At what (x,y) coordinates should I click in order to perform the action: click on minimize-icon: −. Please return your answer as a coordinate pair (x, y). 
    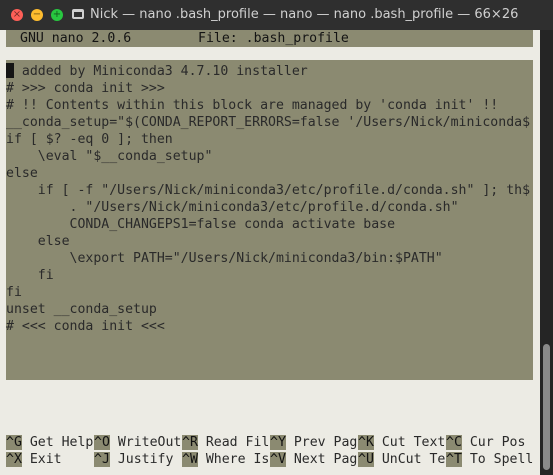
    Looking at the image, I should click on (37, 14).